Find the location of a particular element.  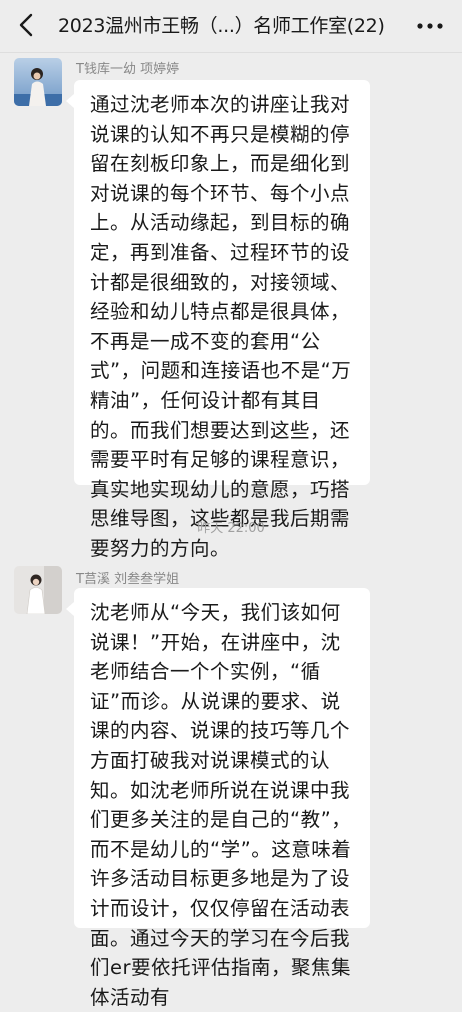

more-button is located at coordinates (430, 26).